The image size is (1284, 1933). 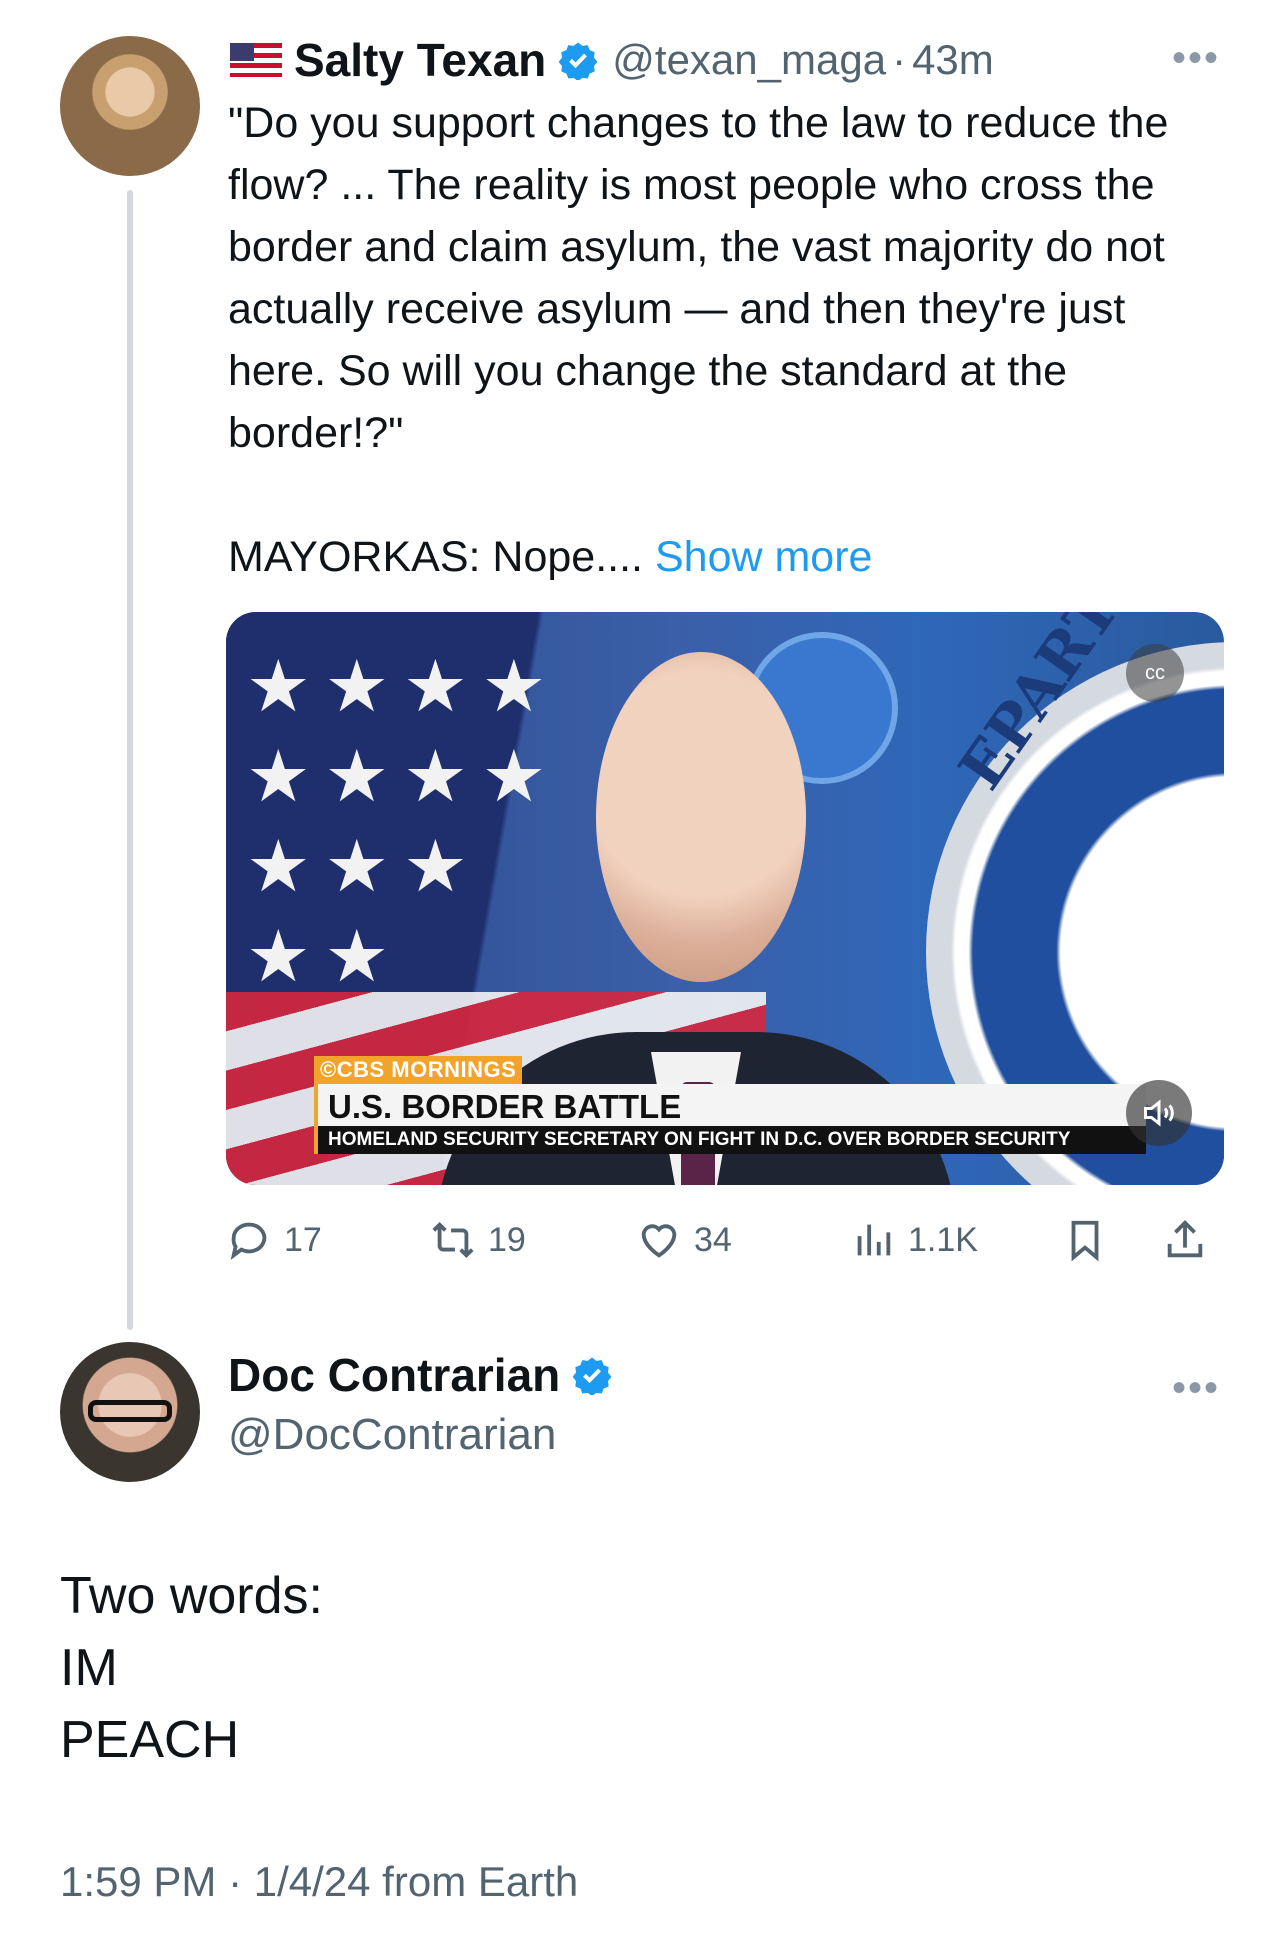 I want to click on views-button: 1.1K, so click(x=914, y=1240).